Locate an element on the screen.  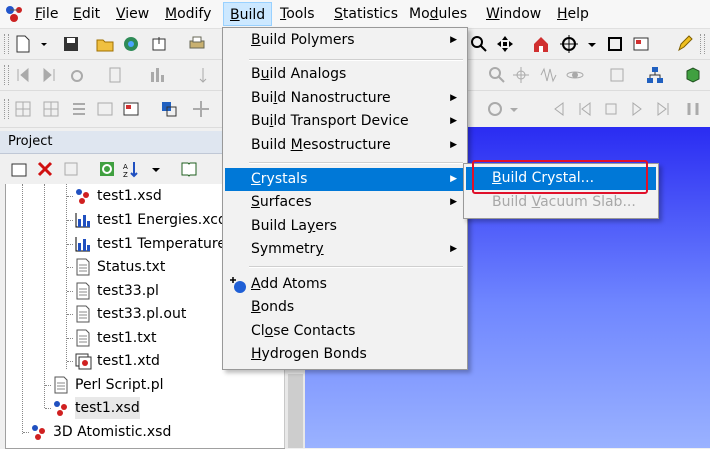
rewind-icon is located at coordinates (559, 109).